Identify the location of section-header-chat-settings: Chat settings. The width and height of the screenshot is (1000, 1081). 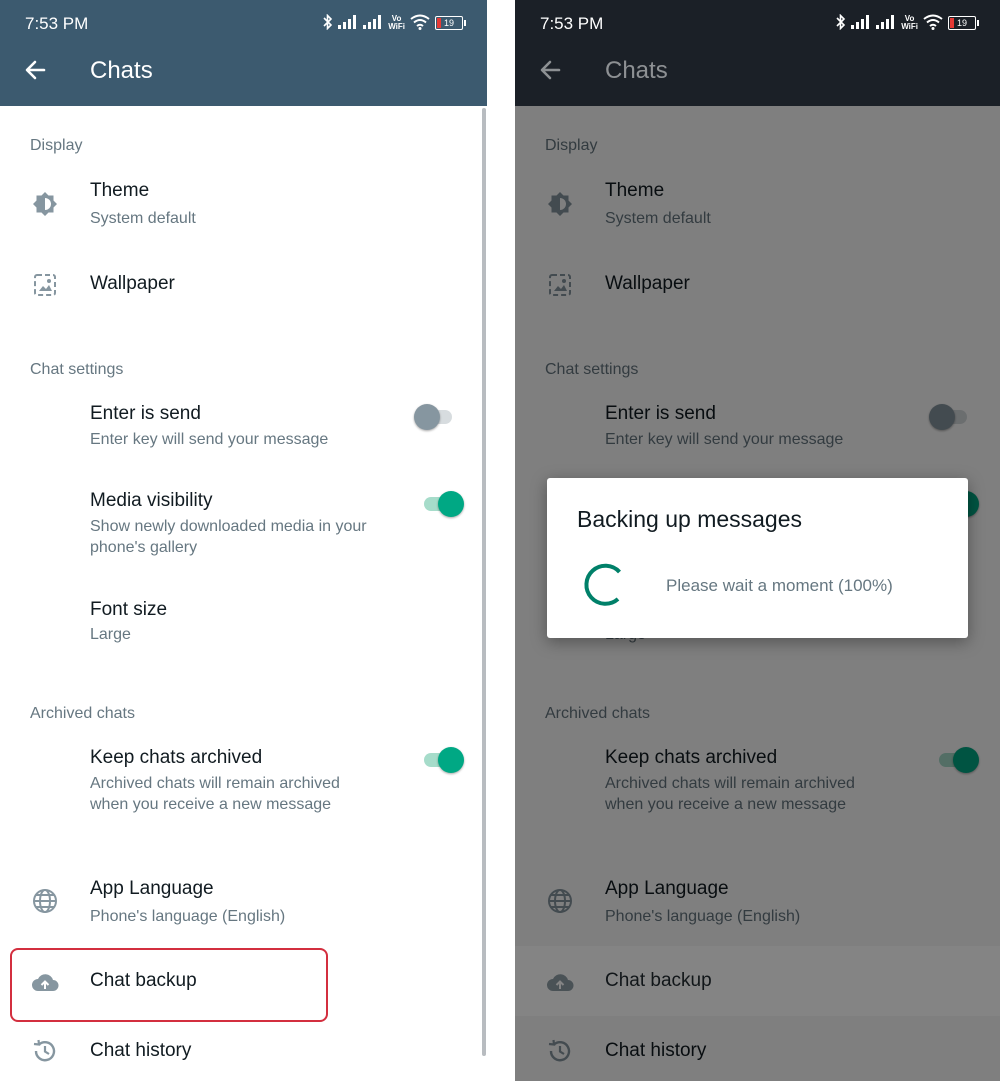
(77, 369).